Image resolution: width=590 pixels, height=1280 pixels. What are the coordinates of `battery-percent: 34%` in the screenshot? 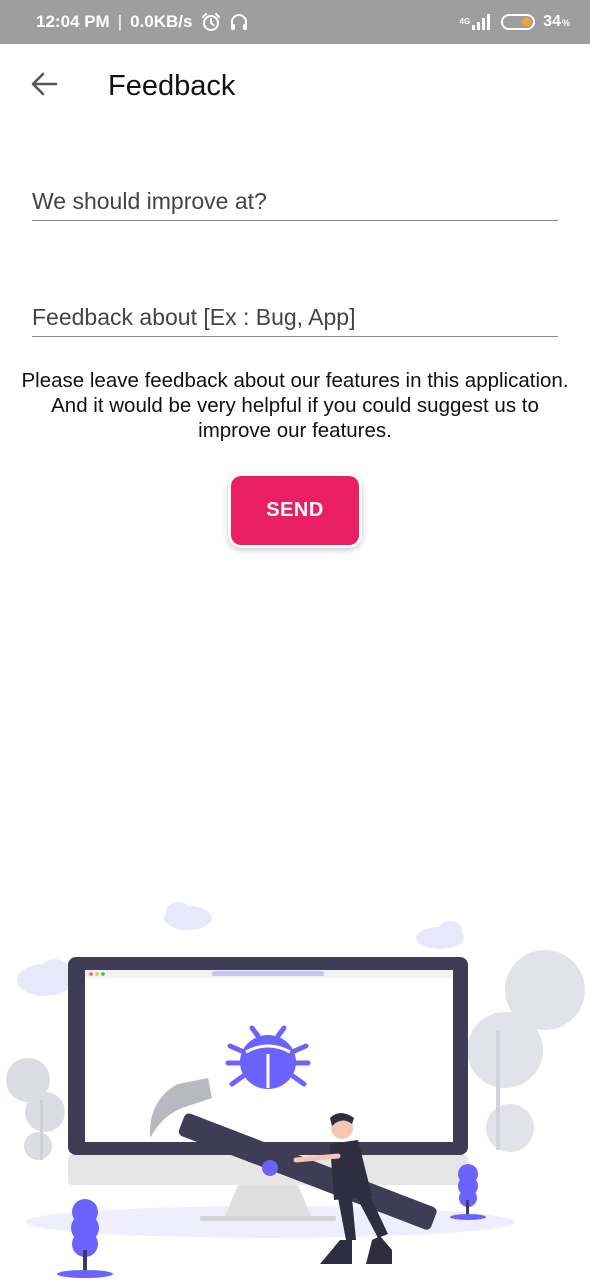 It's located at (556, 21).